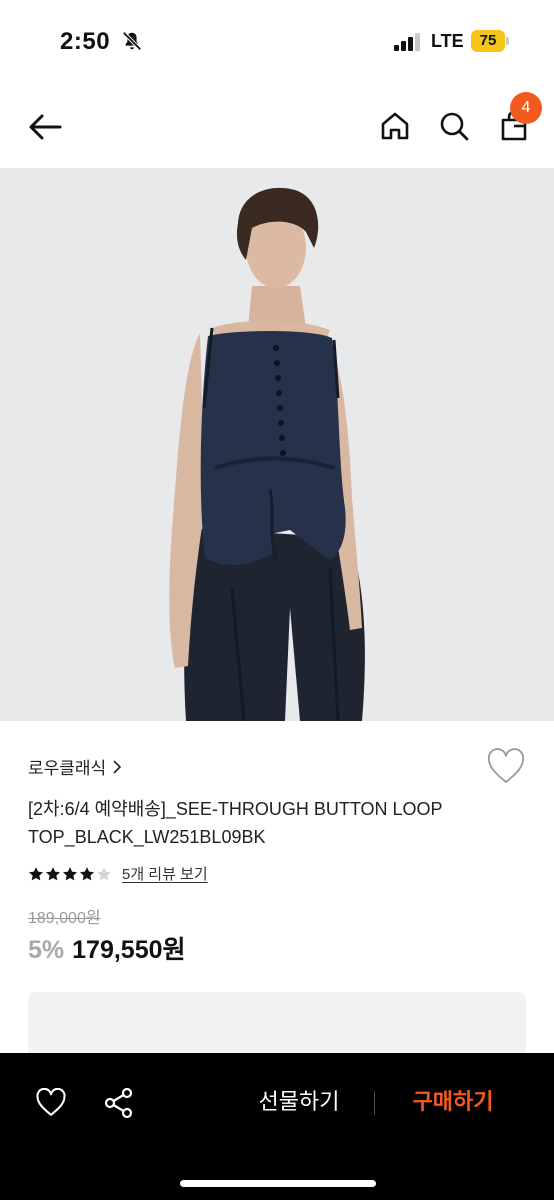 This screenshot has width=554, height=1200. Describe the element at coordinates (165, 873) in the screenshot. I see `review-link: 5개 리뷰 보기` at that location.